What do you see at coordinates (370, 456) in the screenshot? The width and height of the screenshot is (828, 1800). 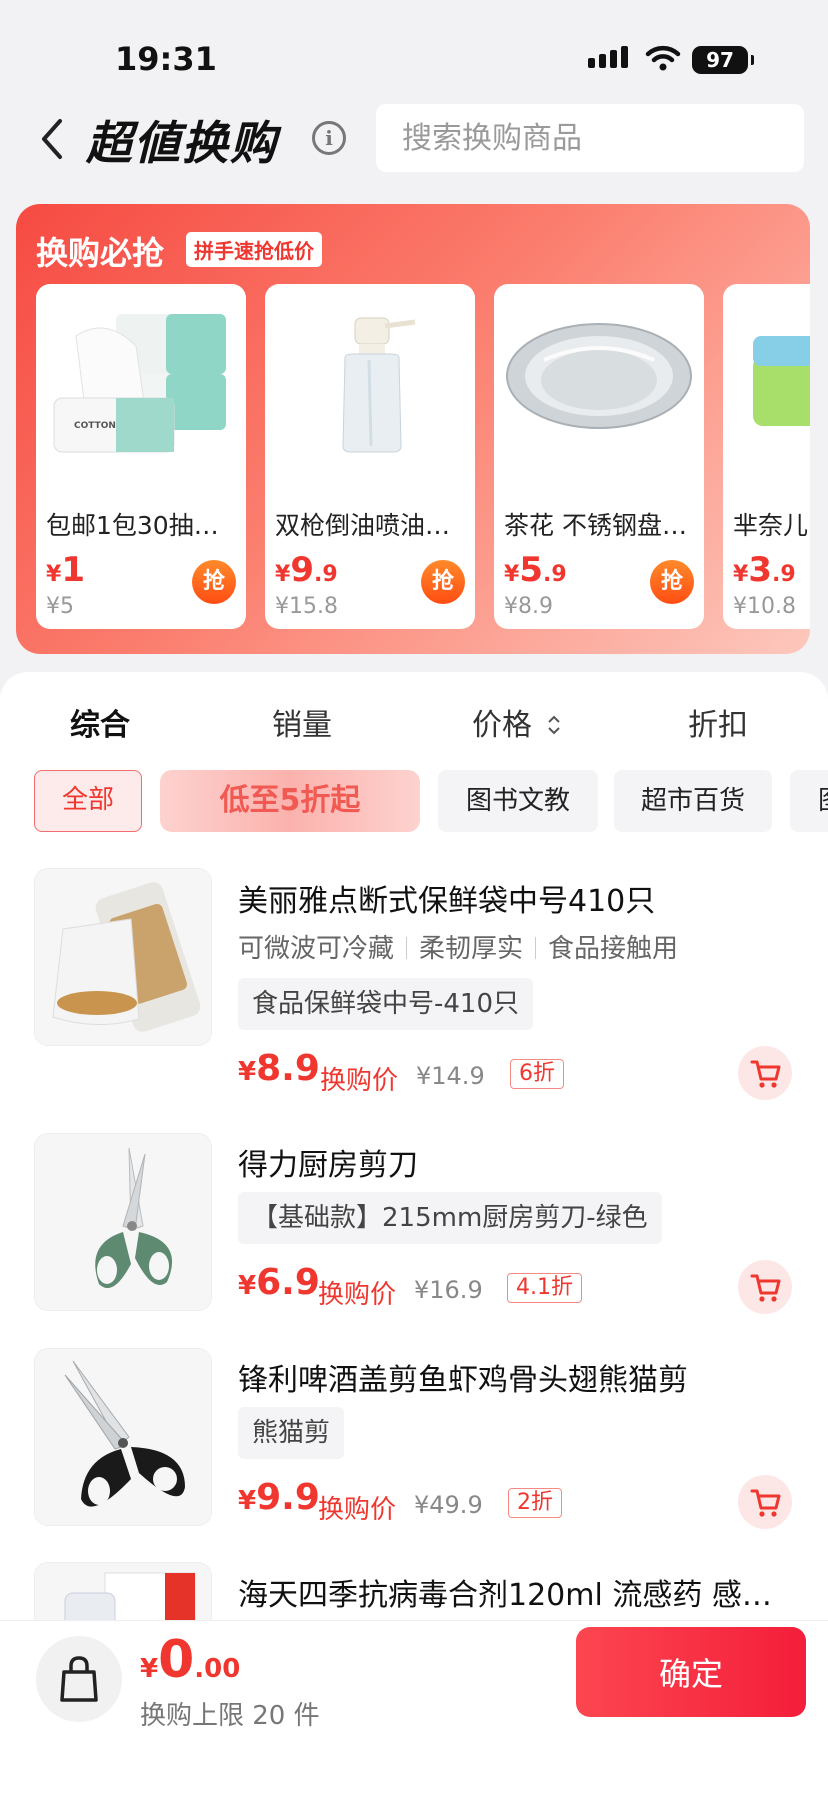 I see `promo-card: 双枪倒油喷油… ¥9.9 ¥15.8 抢` at bounding box center [370, 456].